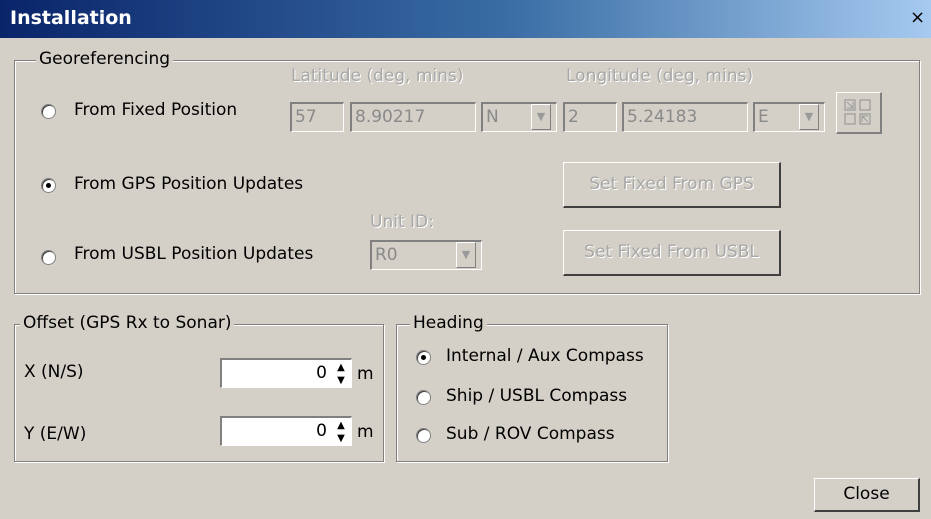  Describe the element at coordinates (685, 117) in the screenshot. I see `longitude-minutes-field: 5.24183` at that location.